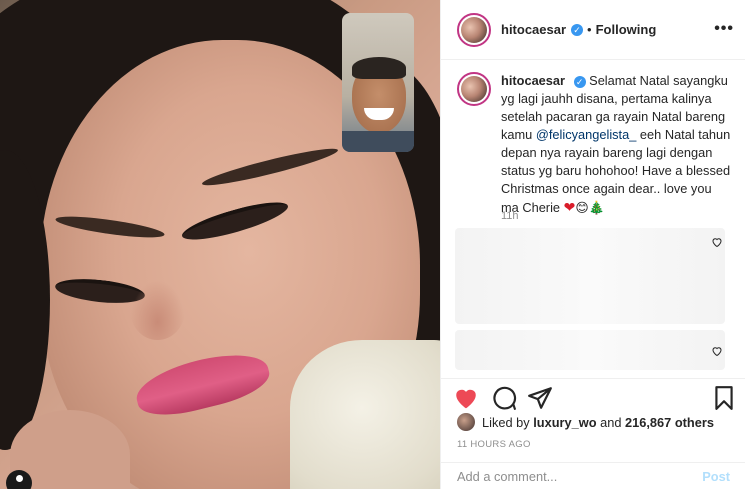 This screenshot has width=745, height=489. I want to click on liker-username: luxury_wo, so click(564, 422).